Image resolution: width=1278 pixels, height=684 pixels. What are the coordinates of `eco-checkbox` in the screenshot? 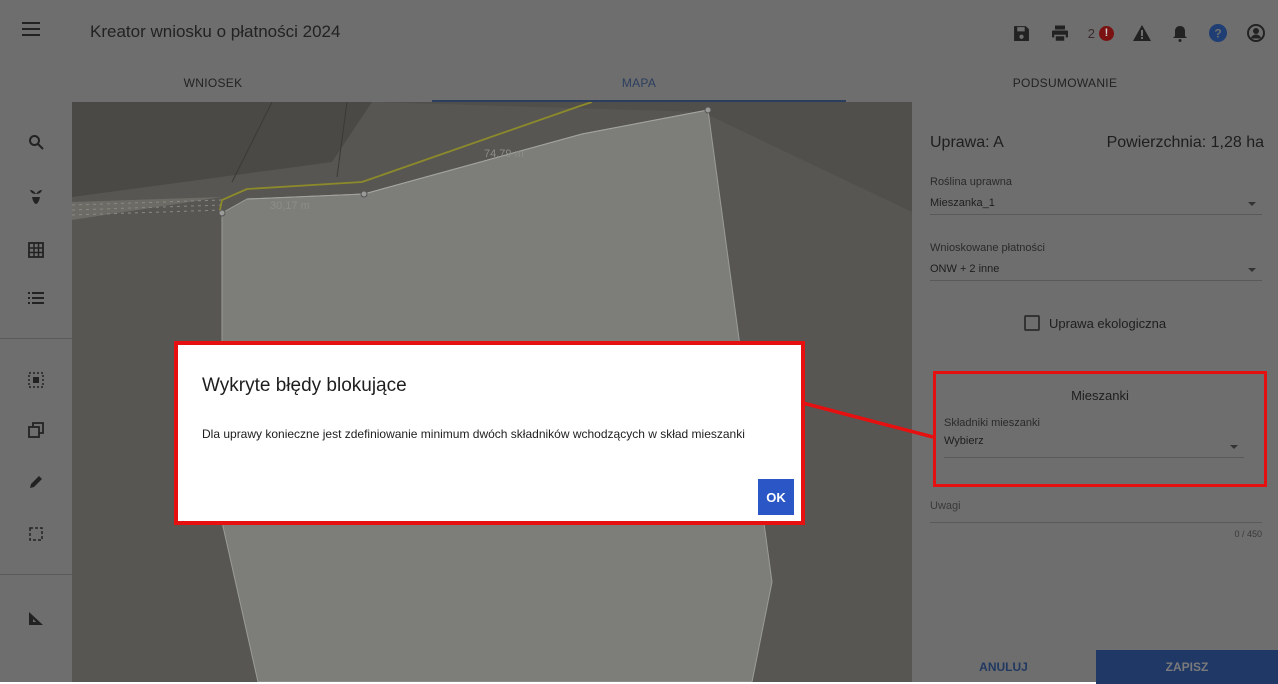 It's located at (1032, 323).